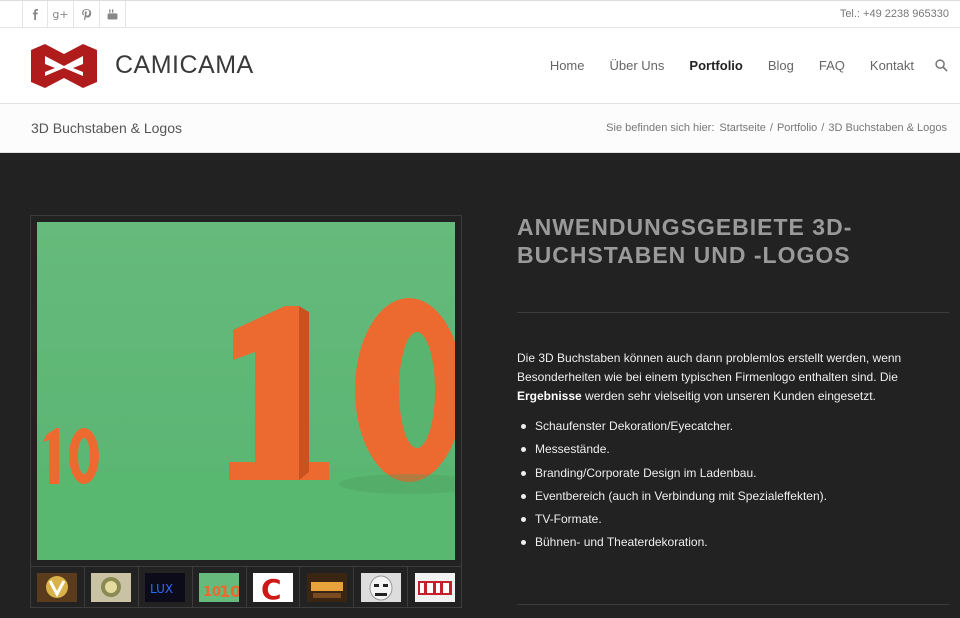 Image resolution: width=960 pixels, height=618 pixels. Describe the element at coordinates (733, 473) in the screenshot. I see `list-item: Branding/Corporate Design im Ladenbau.` at that location.